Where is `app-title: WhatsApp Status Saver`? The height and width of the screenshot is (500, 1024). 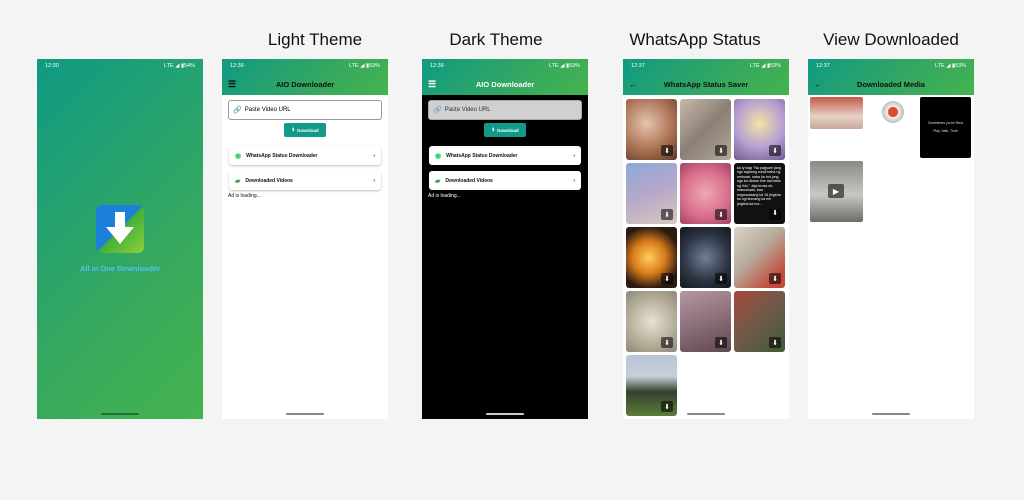 app-title: WhatsApp Status Saver is located at coordinates (706, 84).